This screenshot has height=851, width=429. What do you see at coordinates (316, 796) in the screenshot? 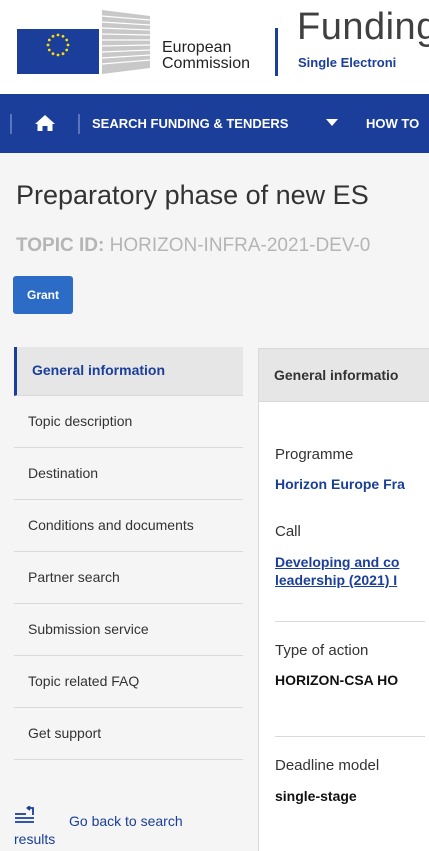
I see `deadline-model-value: single-stage` at bounding box center [316, 796].